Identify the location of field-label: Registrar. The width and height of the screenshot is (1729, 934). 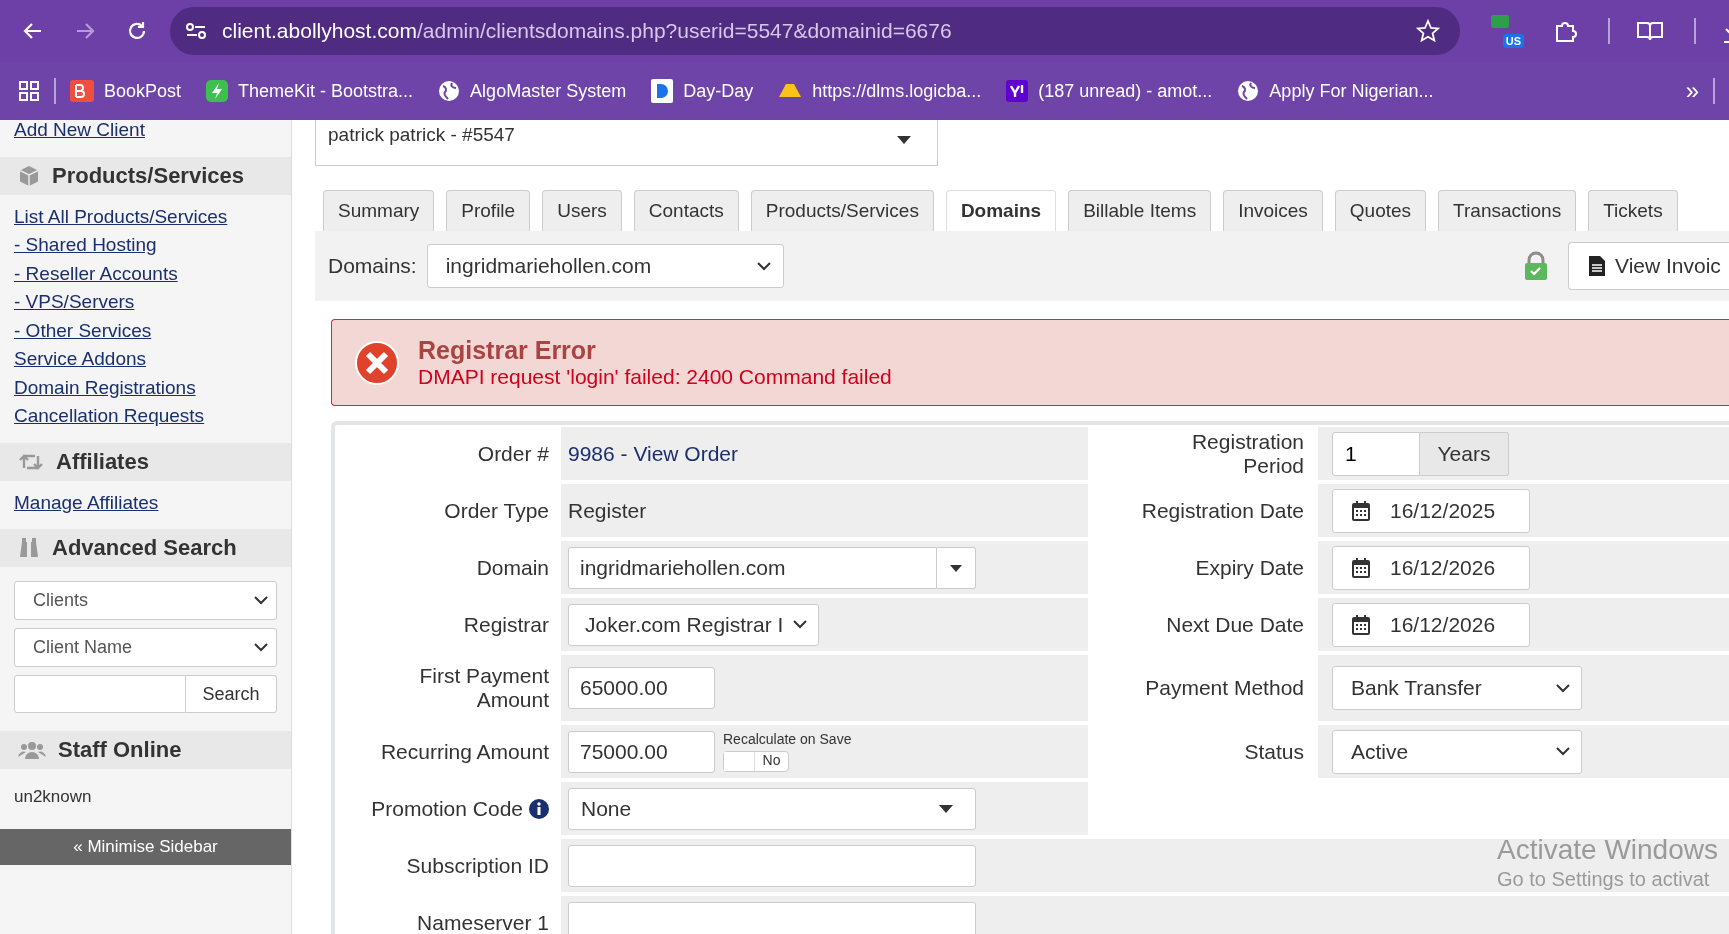
(506, 624).